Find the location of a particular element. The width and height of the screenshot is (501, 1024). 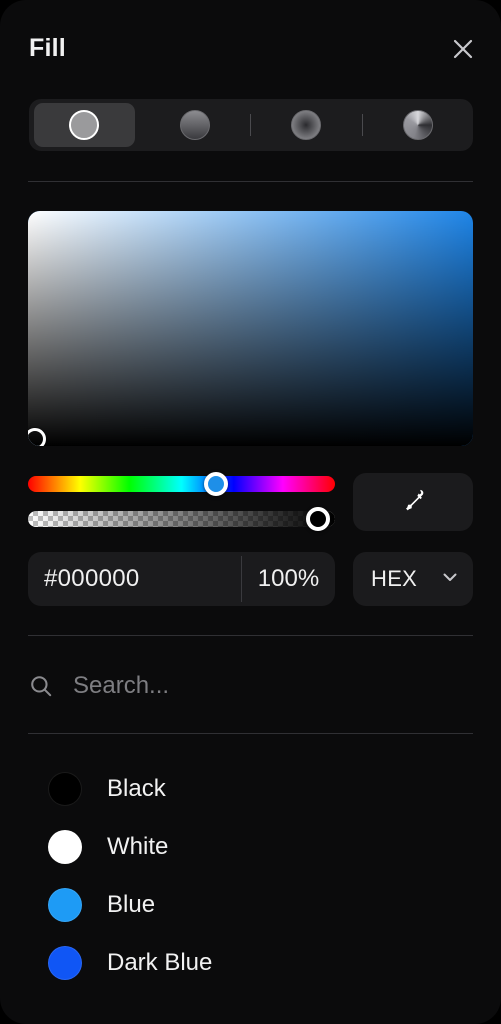

radial-gradient-circle-icon is located at coordinates (306, 125).